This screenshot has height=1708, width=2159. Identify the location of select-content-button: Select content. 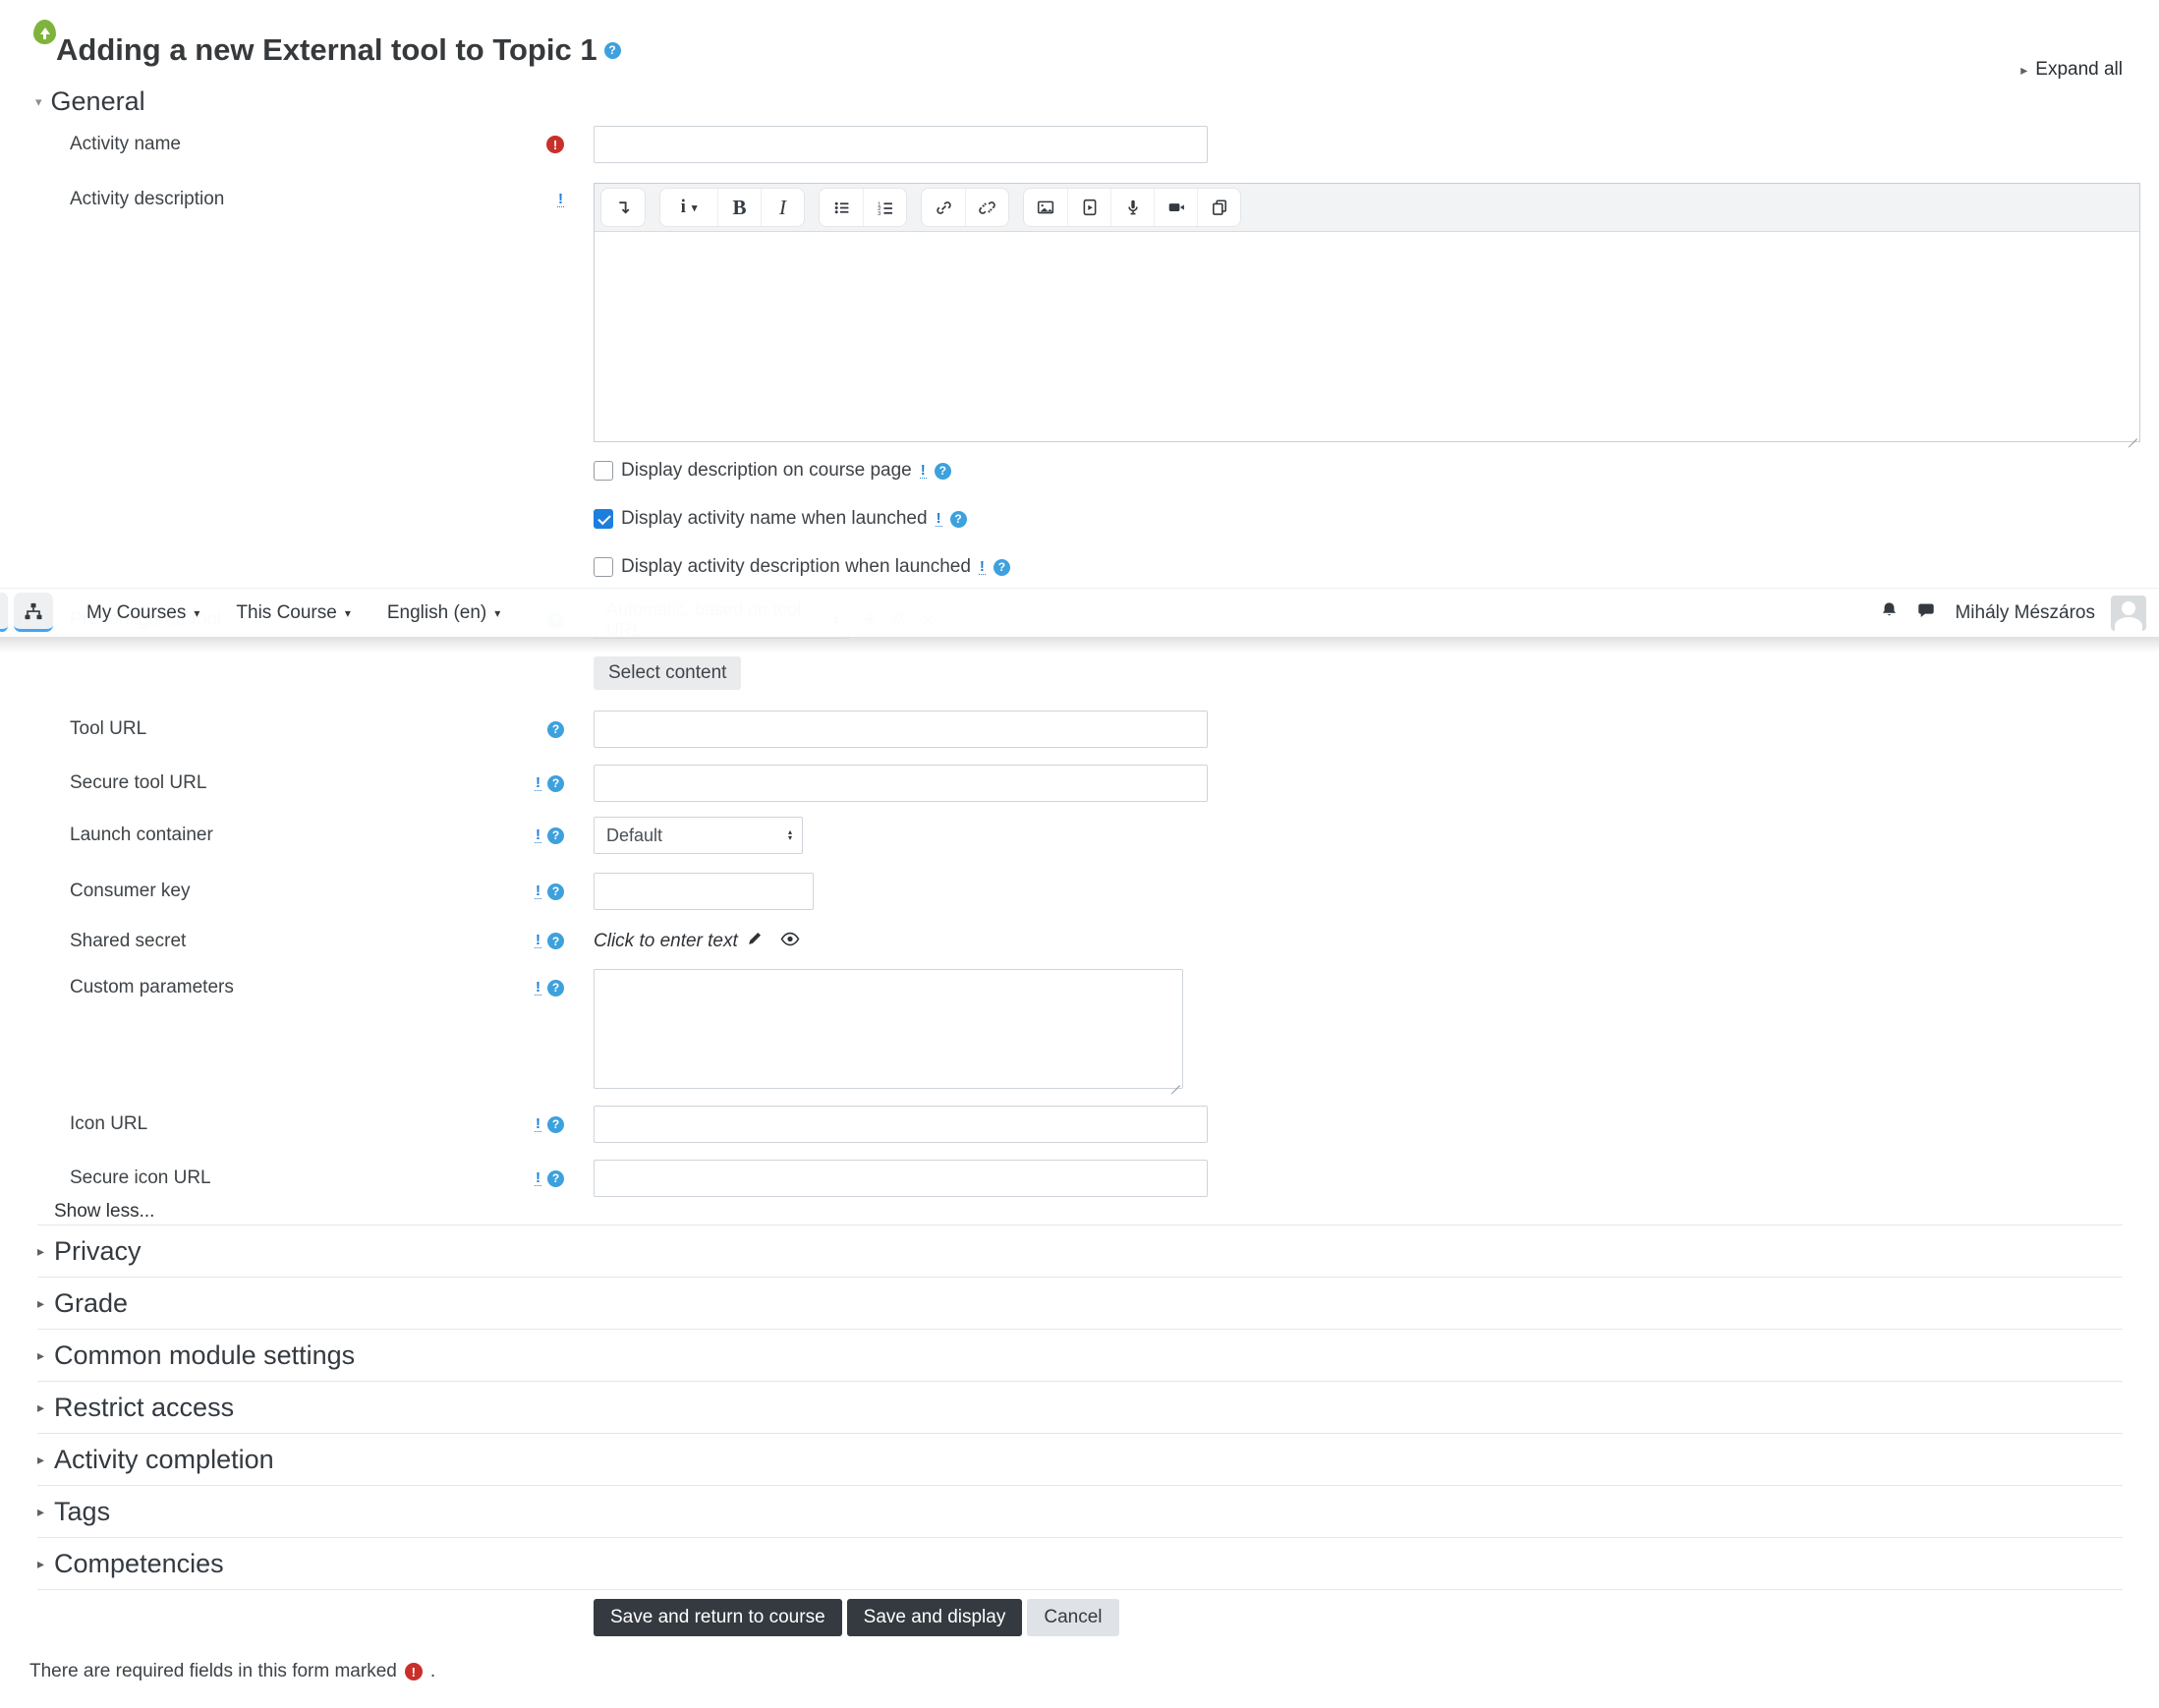
(668, 673).